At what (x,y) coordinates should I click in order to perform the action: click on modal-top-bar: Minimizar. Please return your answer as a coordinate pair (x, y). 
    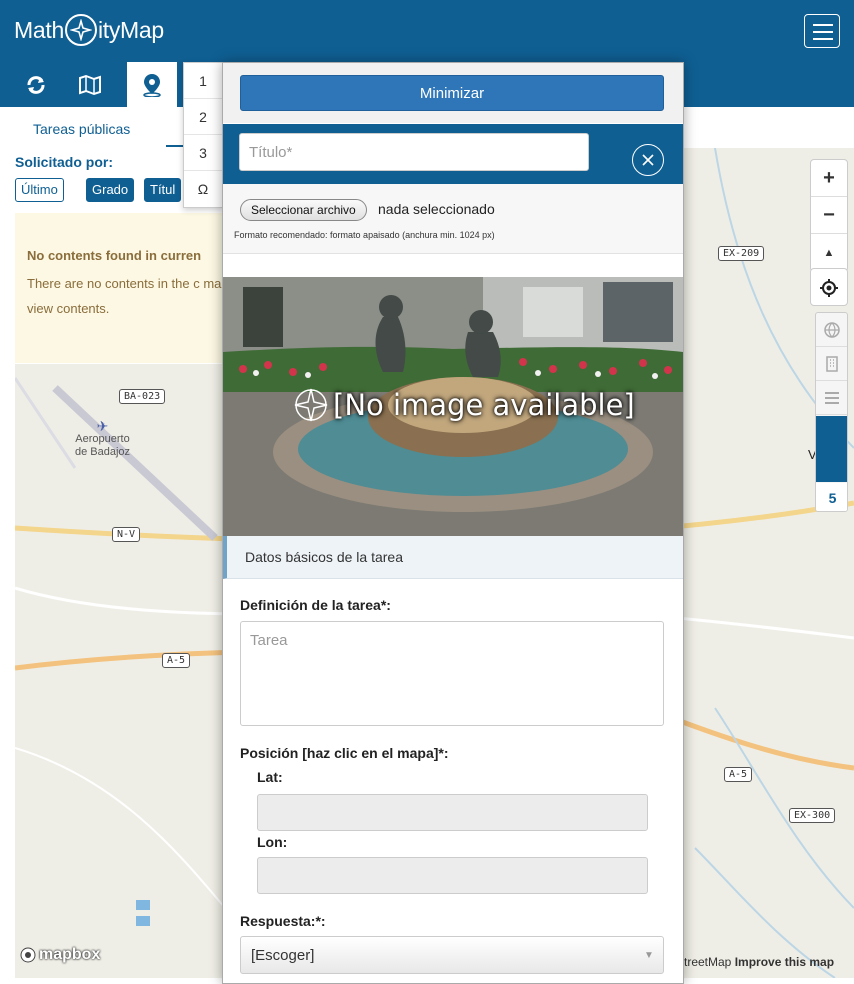
    Looking at the image, I should click on (453, 93).